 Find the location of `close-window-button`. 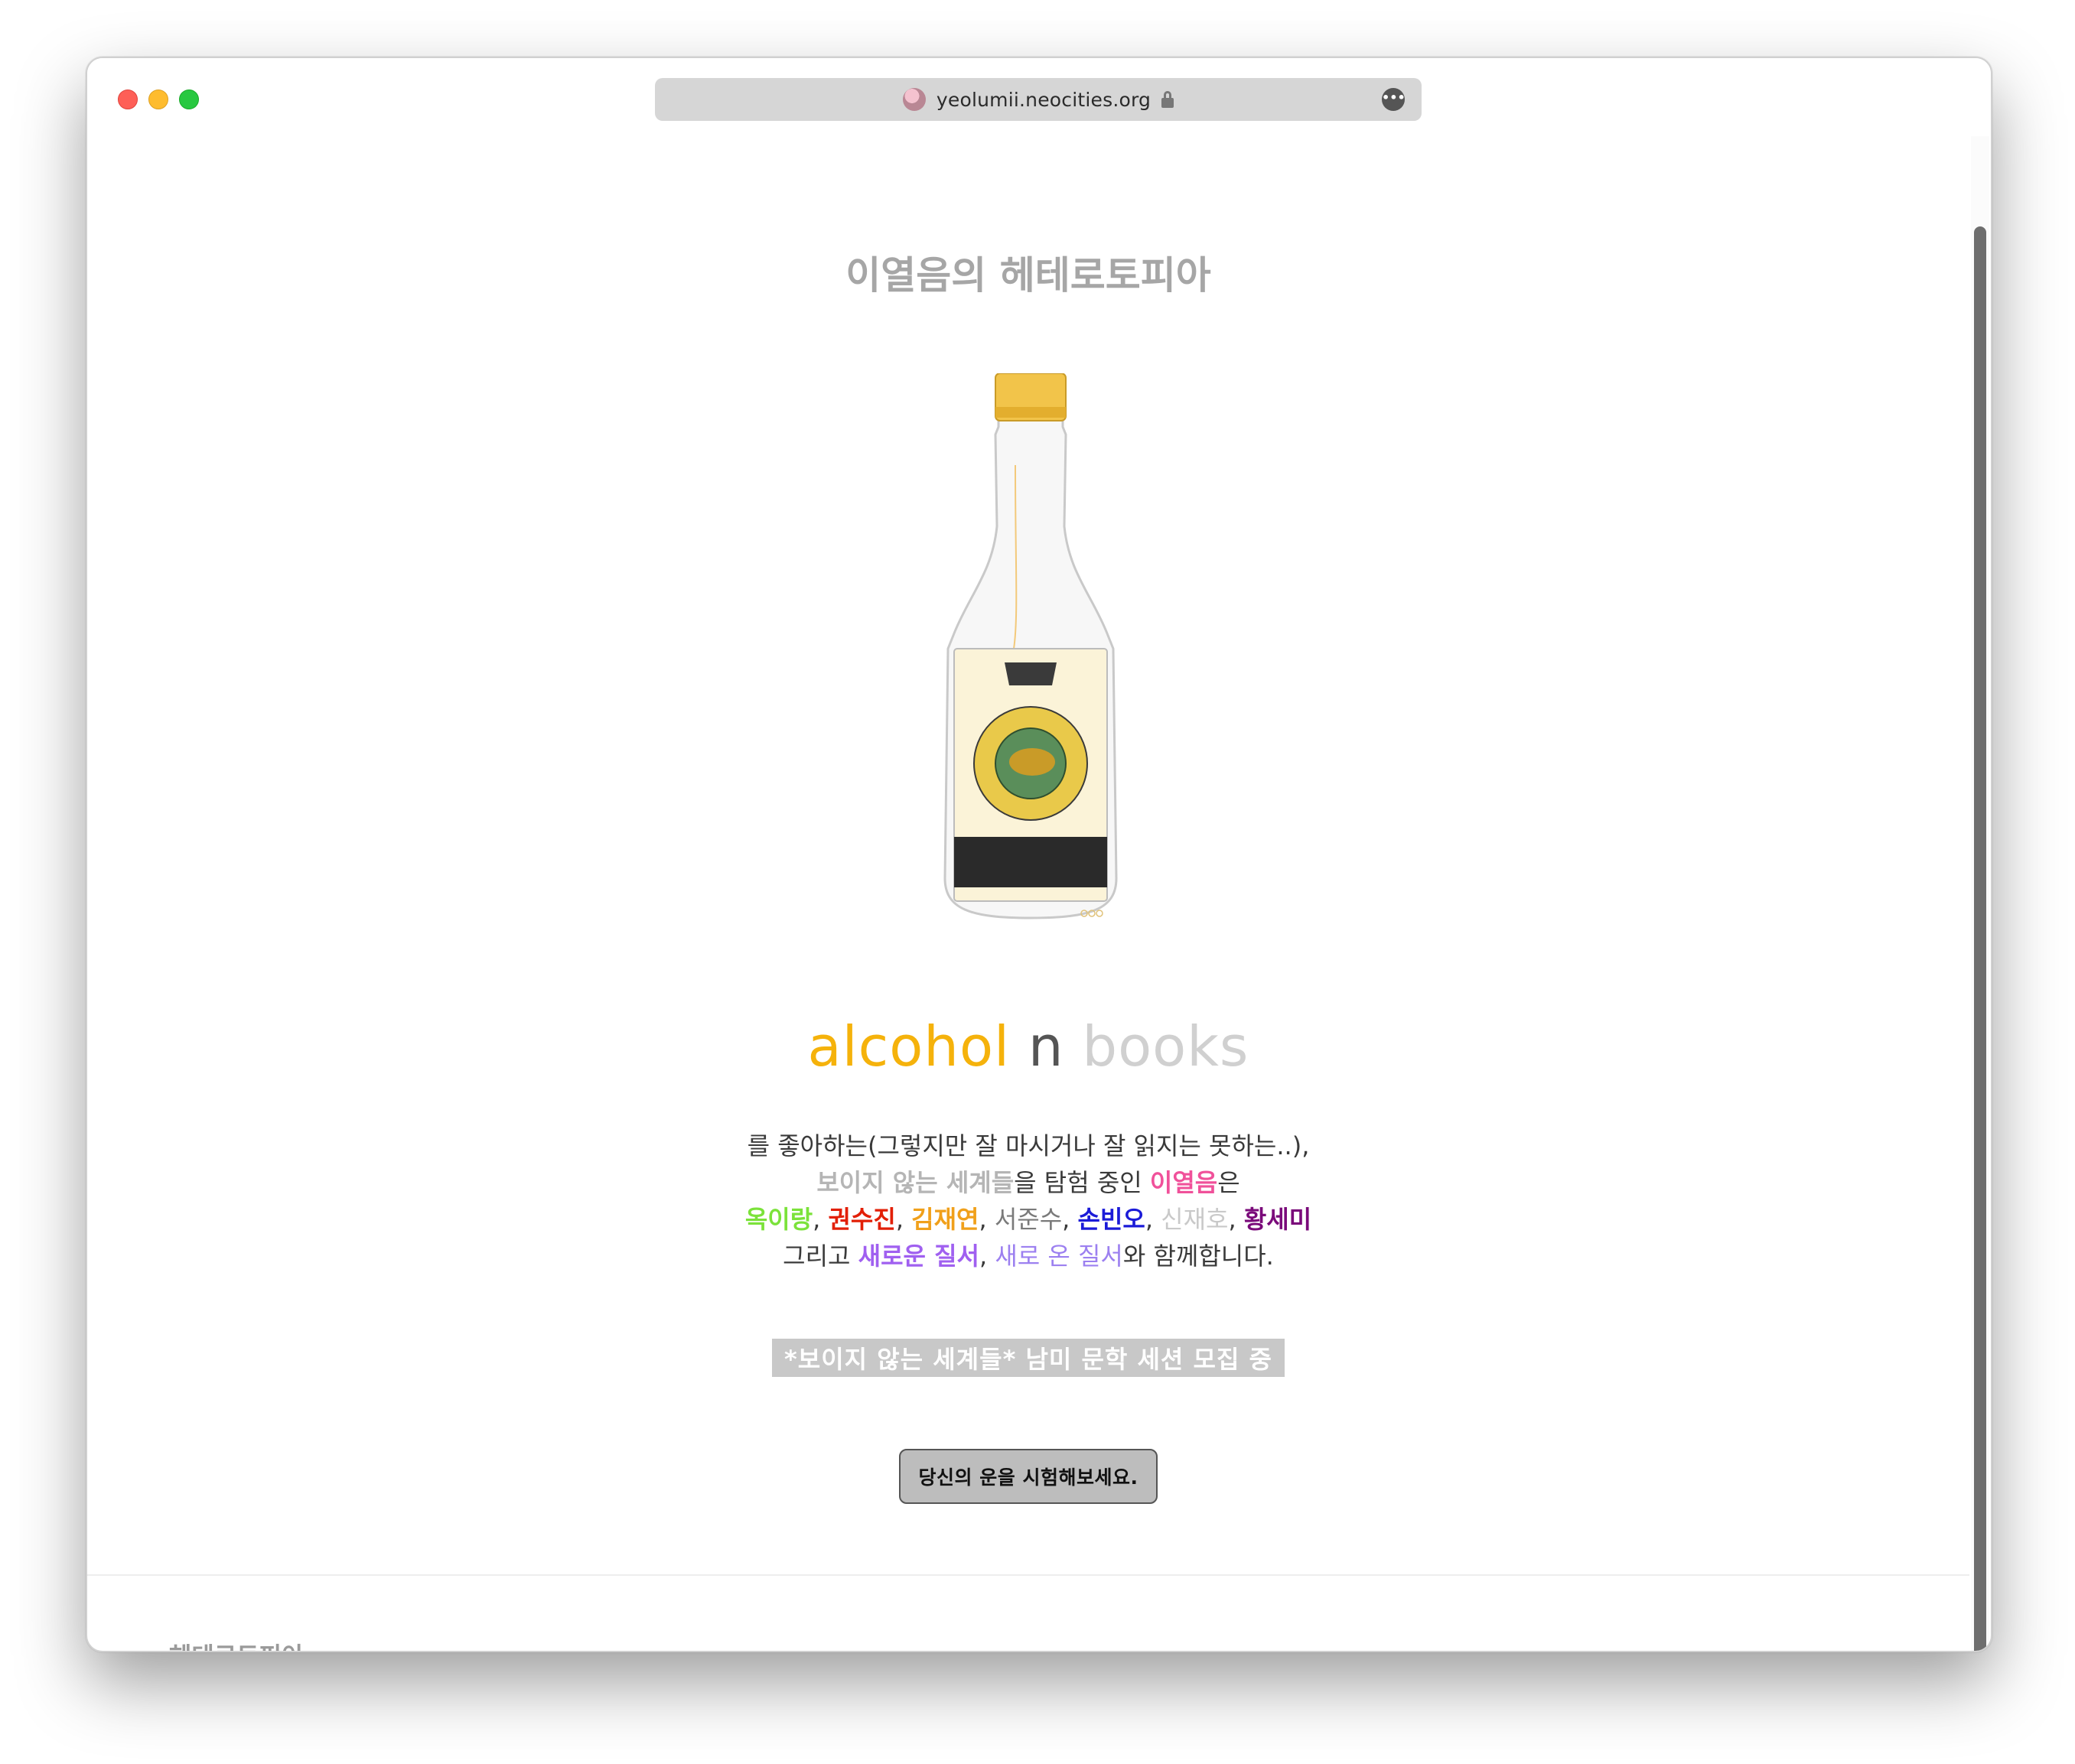

close-window-button is located at coordinates (128, 100).